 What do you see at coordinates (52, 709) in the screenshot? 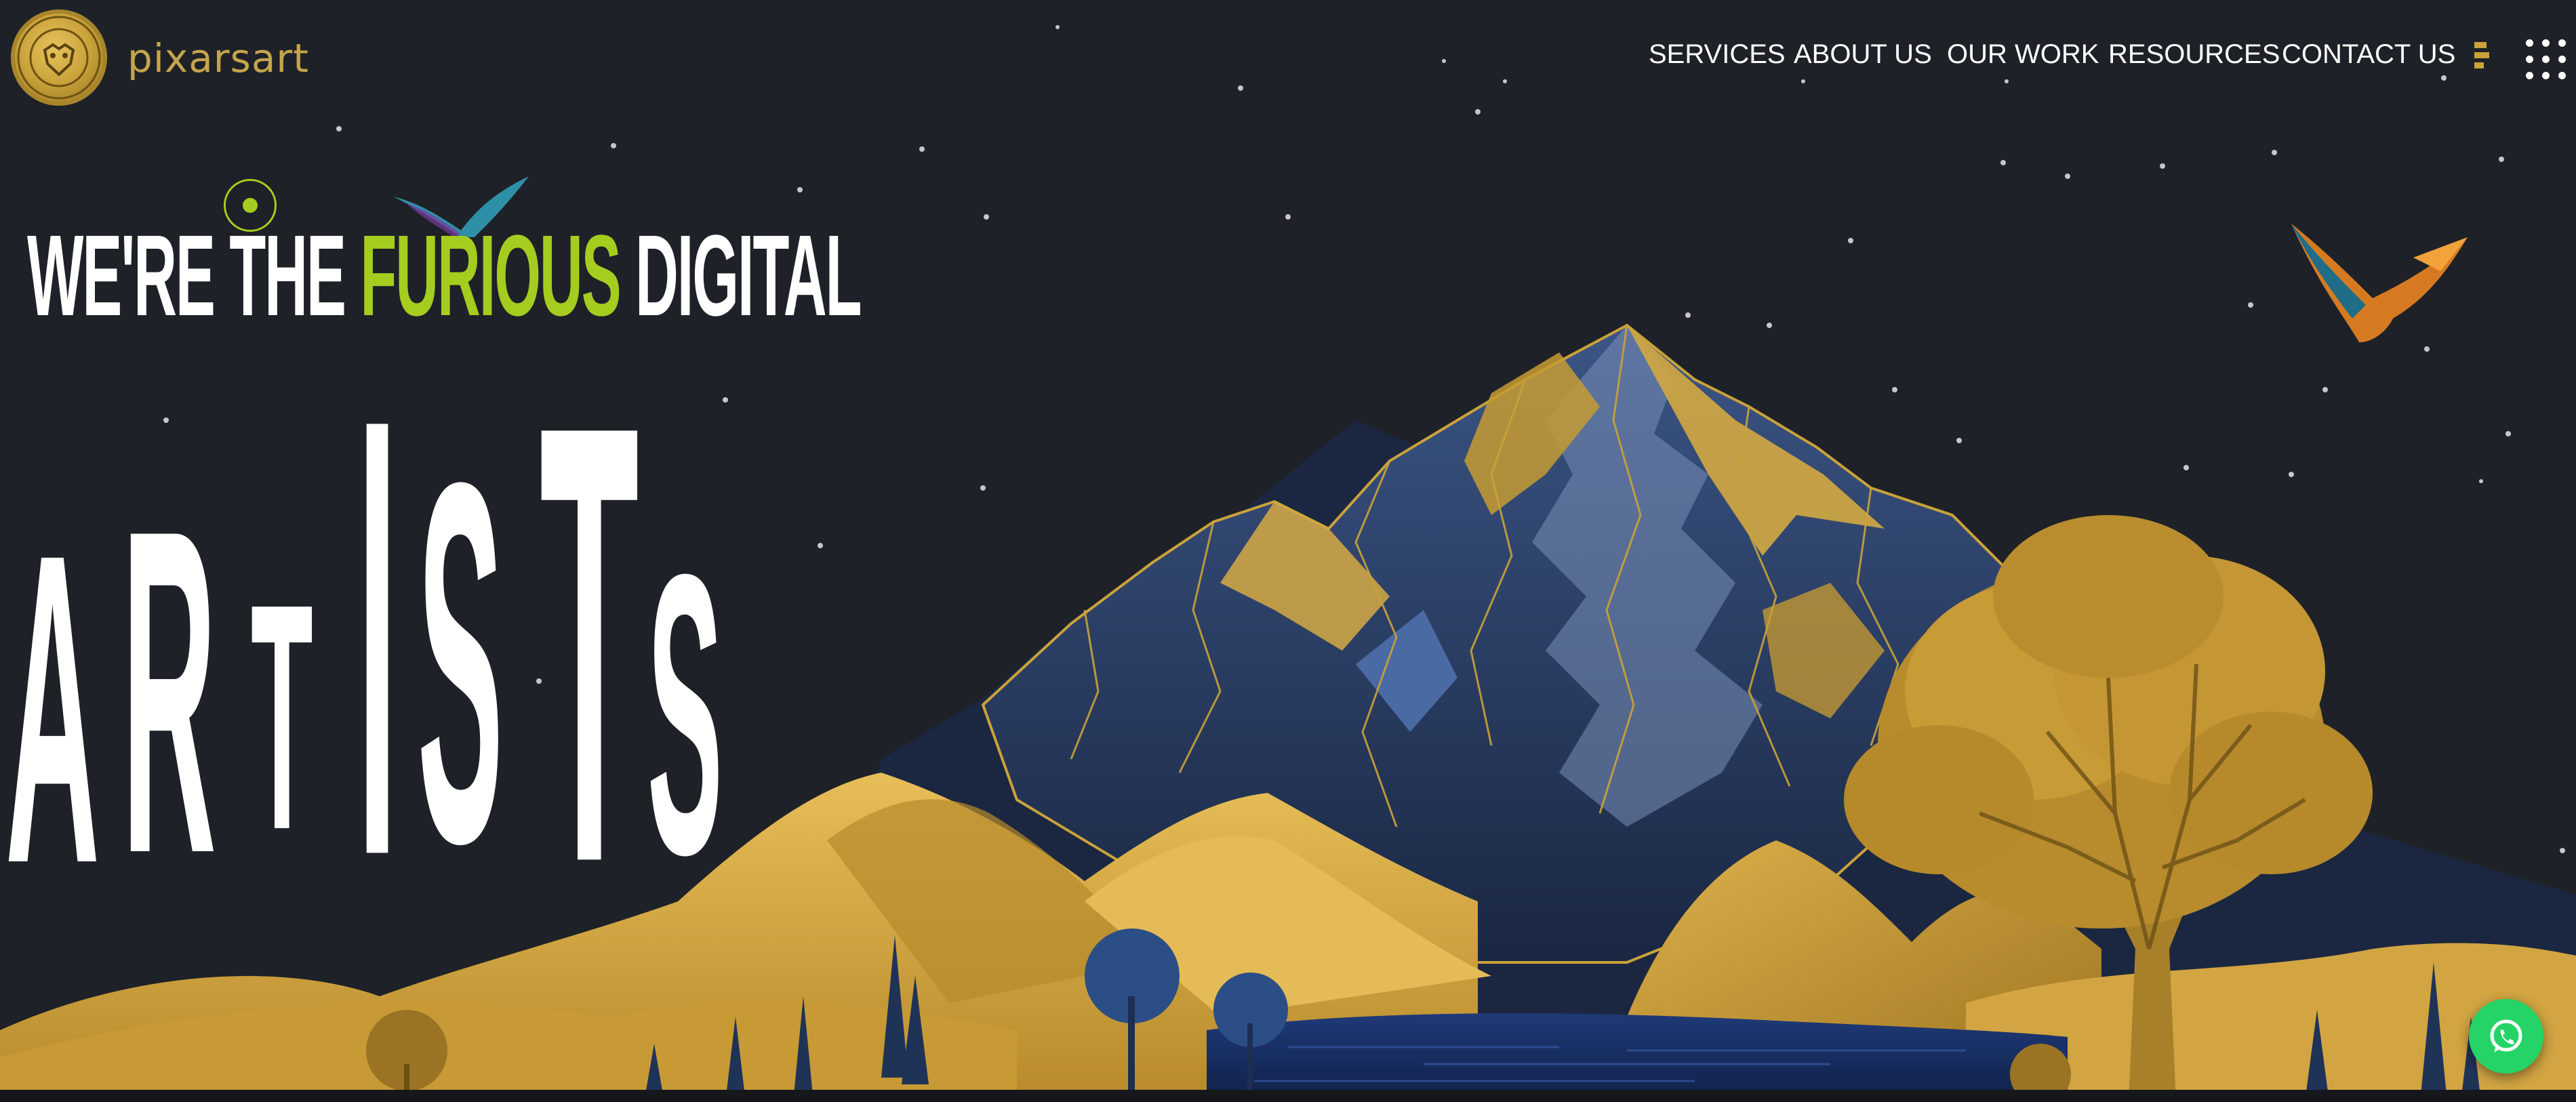
I see `headline-letter: A` at bounding box center [52, 709].